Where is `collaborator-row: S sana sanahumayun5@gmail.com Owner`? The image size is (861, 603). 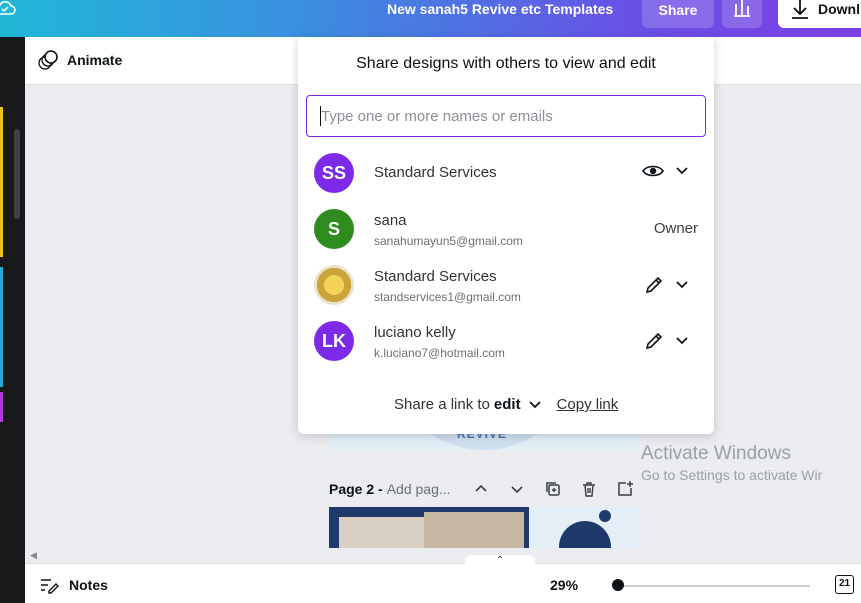 collaborator-row: S sana sanahumayun5@gmail.com Owner is located at coordinates (506, 229).